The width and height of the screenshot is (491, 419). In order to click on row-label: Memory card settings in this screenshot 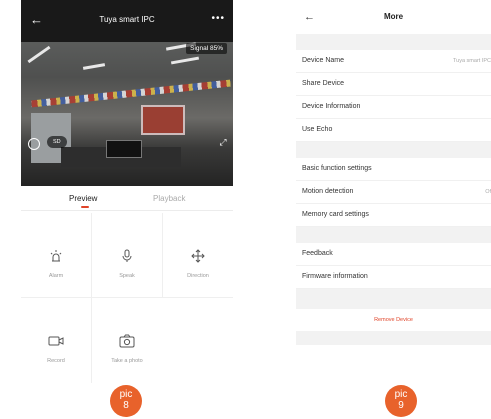, I will do `click(335, 214)`.